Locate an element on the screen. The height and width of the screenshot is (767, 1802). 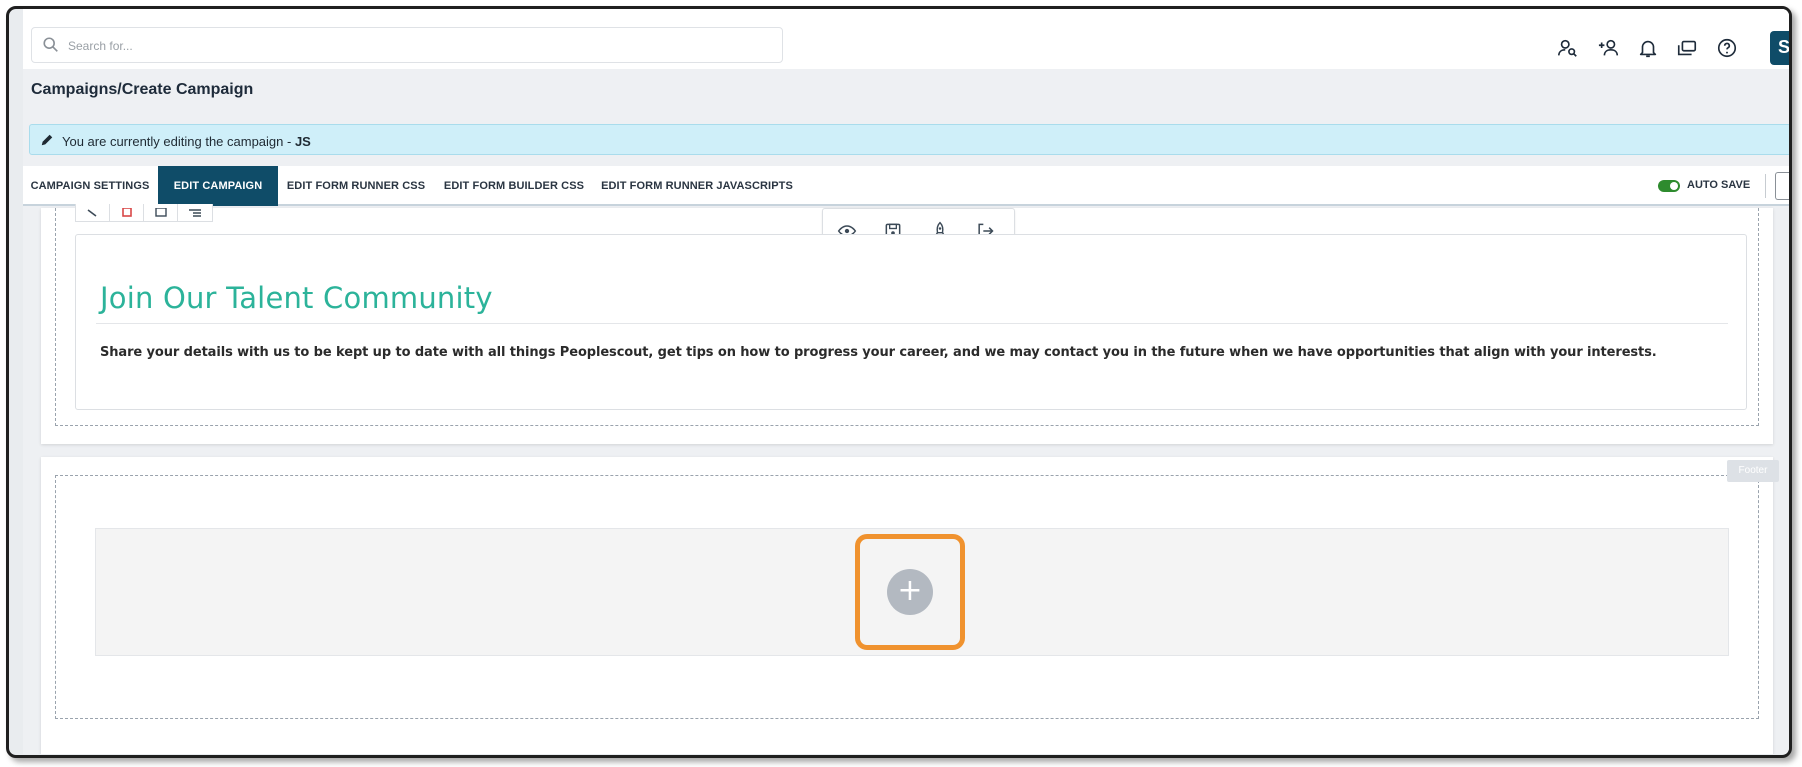
top-bar: Search for... S is located at coordinates (906, 39).